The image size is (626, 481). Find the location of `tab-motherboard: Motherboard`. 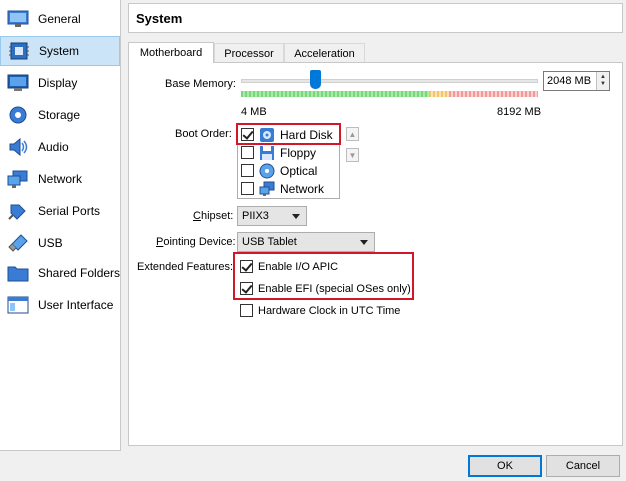

tab-motherboard: Motherboard is located at coordinates (171, 52).